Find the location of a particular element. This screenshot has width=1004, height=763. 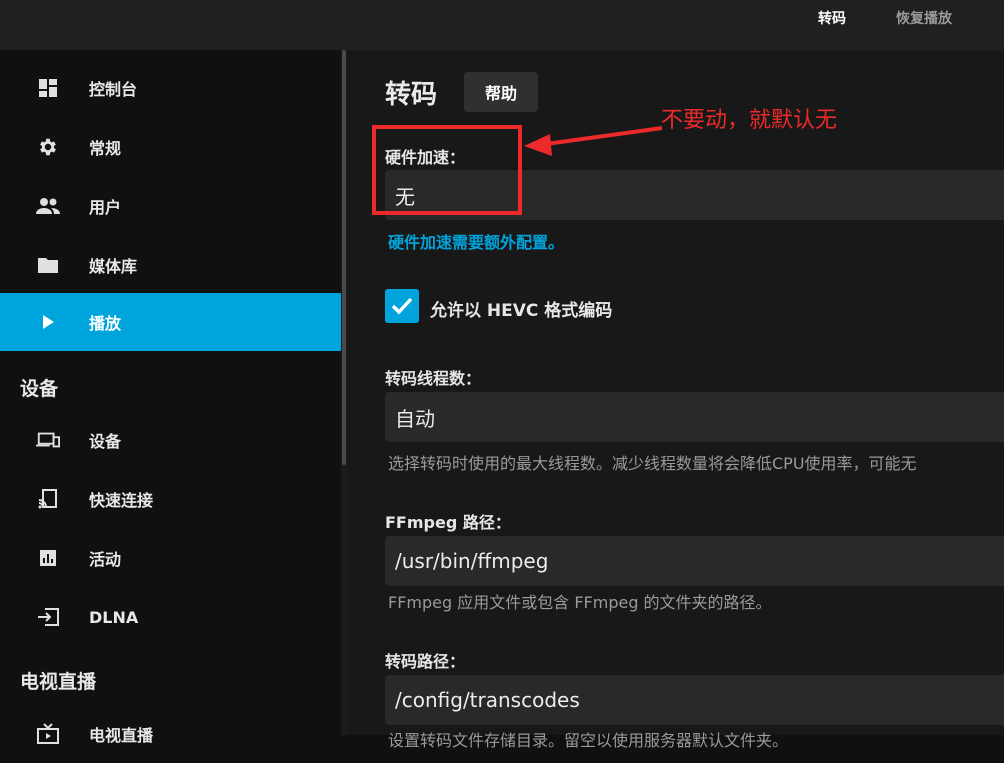

tab-transcoding: 转码 is located at coordinates (832, 18).